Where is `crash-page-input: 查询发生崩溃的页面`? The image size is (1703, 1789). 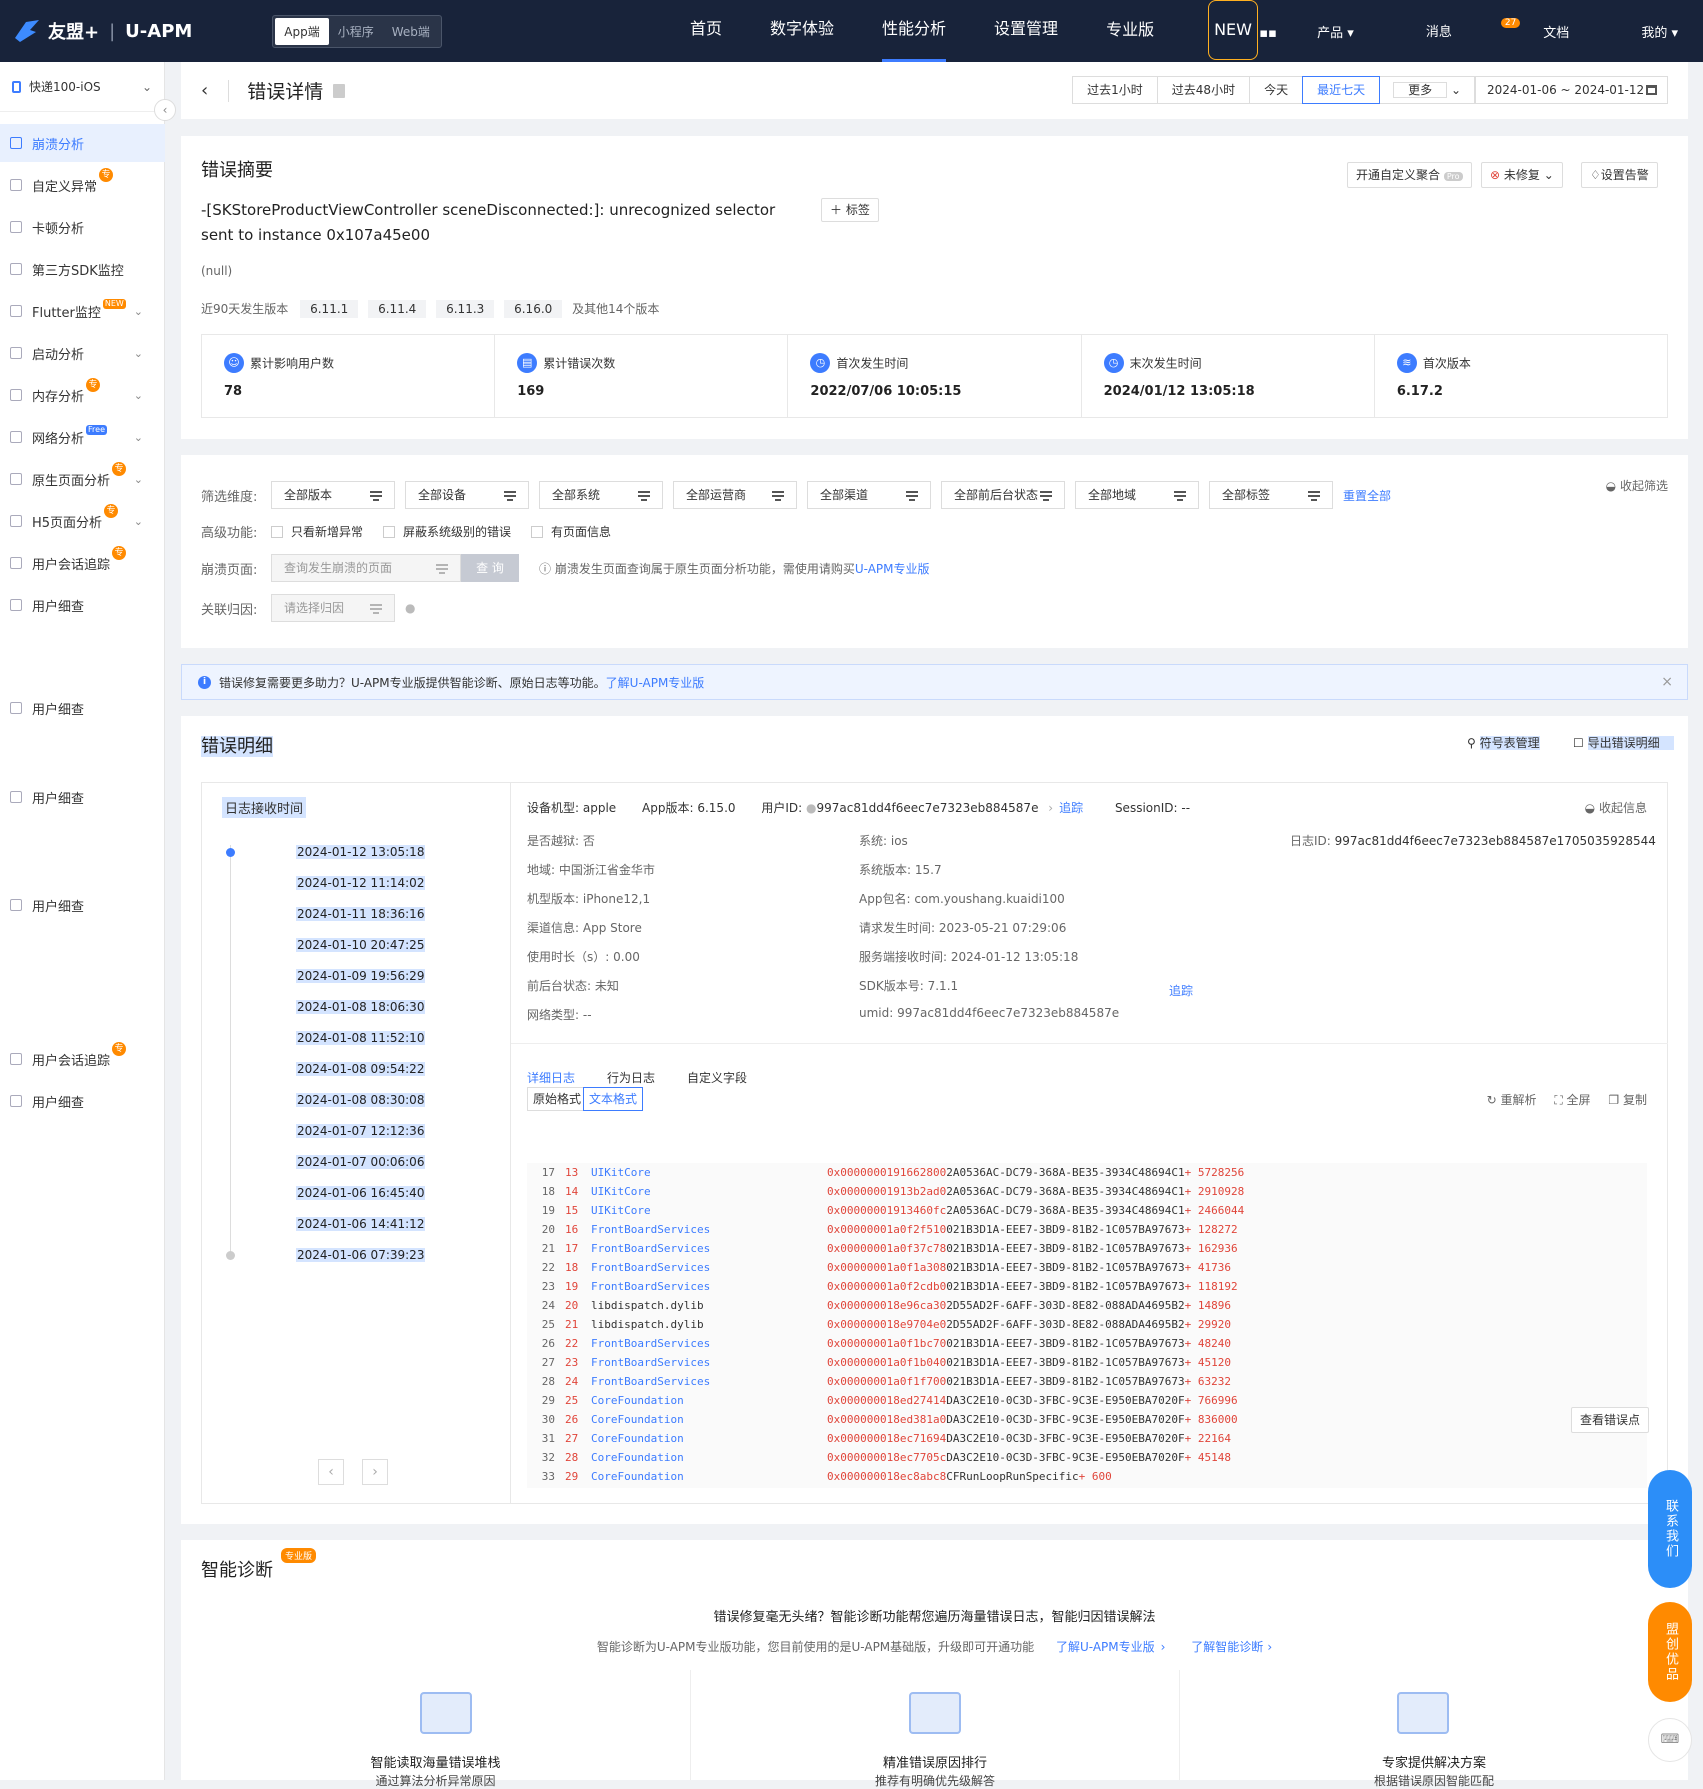
crash-page-input: 查询发生崩溃的页面 is located at coordinates (366, 568).